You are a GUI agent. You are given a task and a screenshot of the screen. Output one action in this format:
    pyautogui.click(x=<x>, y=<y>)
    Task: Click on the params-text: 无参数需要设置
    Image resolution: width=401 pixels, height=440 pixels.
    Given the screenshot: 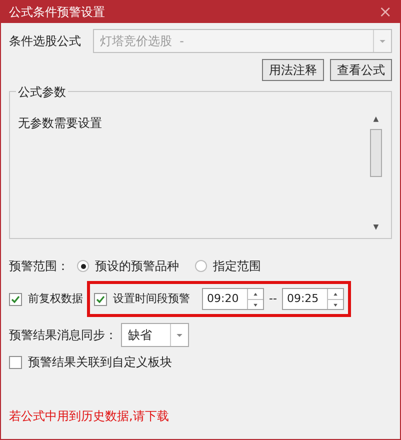 What is the action you would take?
    pyautogui.click(x=60, y=123)
    